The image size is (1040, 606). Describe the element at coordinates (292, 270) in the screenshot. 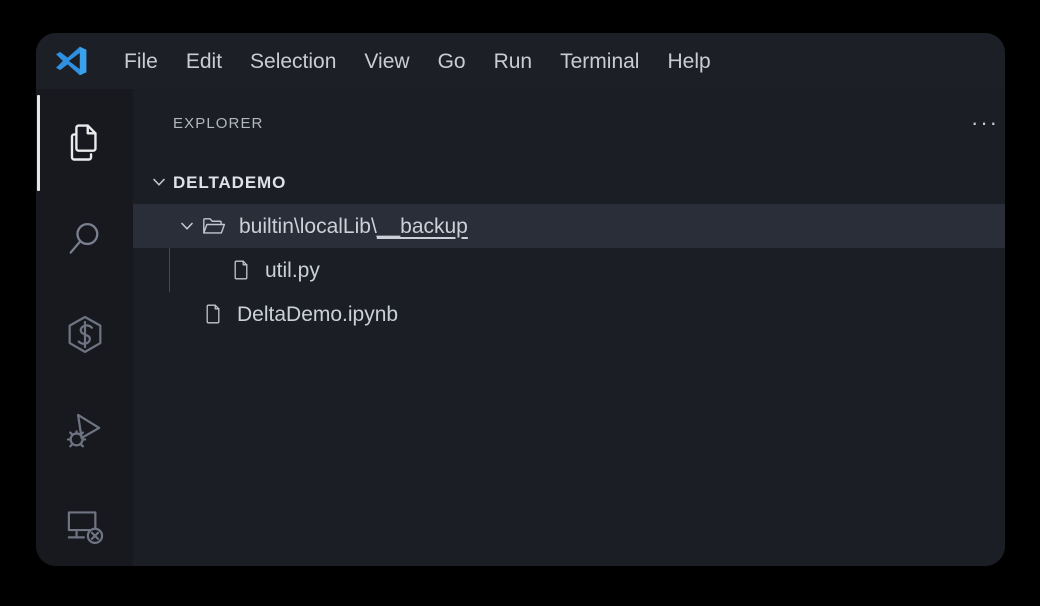

I see `tree-item-label-util-py: util.py` at that location.